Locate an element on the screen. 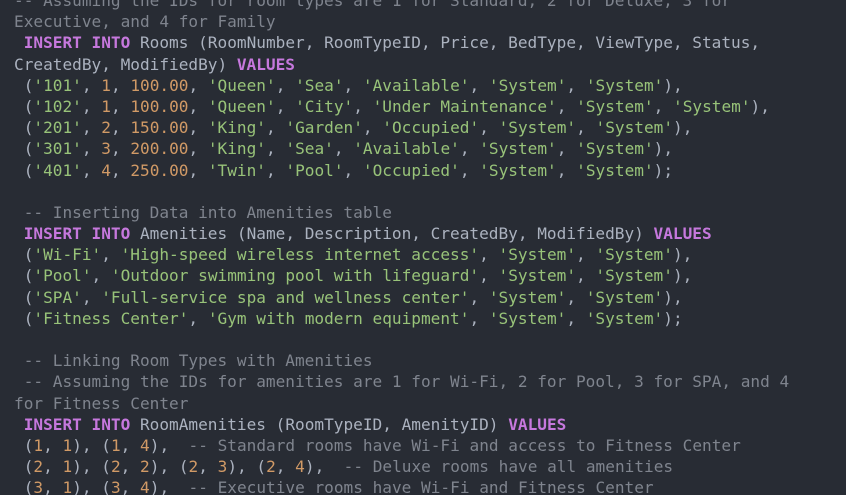  string-literal: 'Occupied' is located at coordinates (431, 128).